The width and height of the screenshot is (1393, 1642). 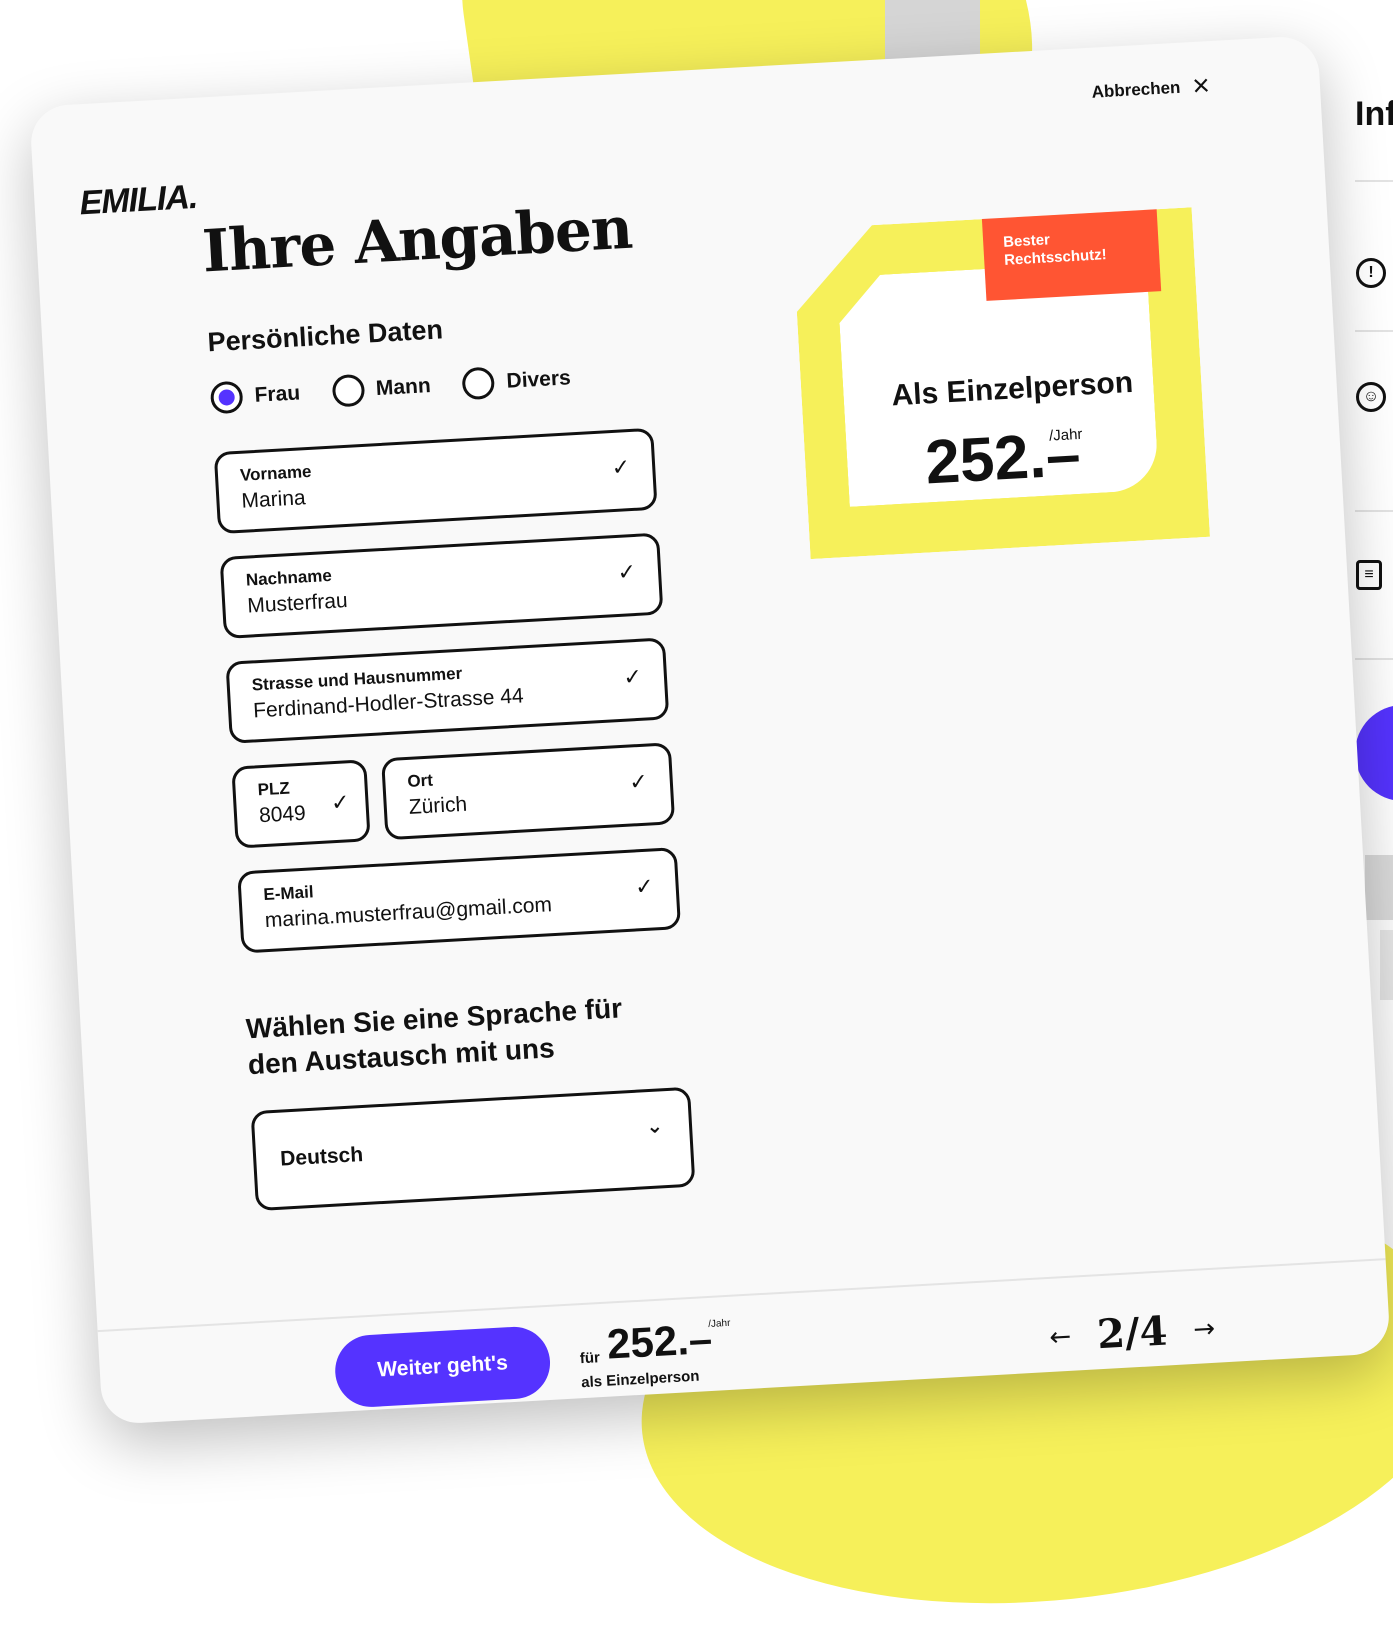 I want to click on radio-divers: Divers, so click(x=516, y=381).